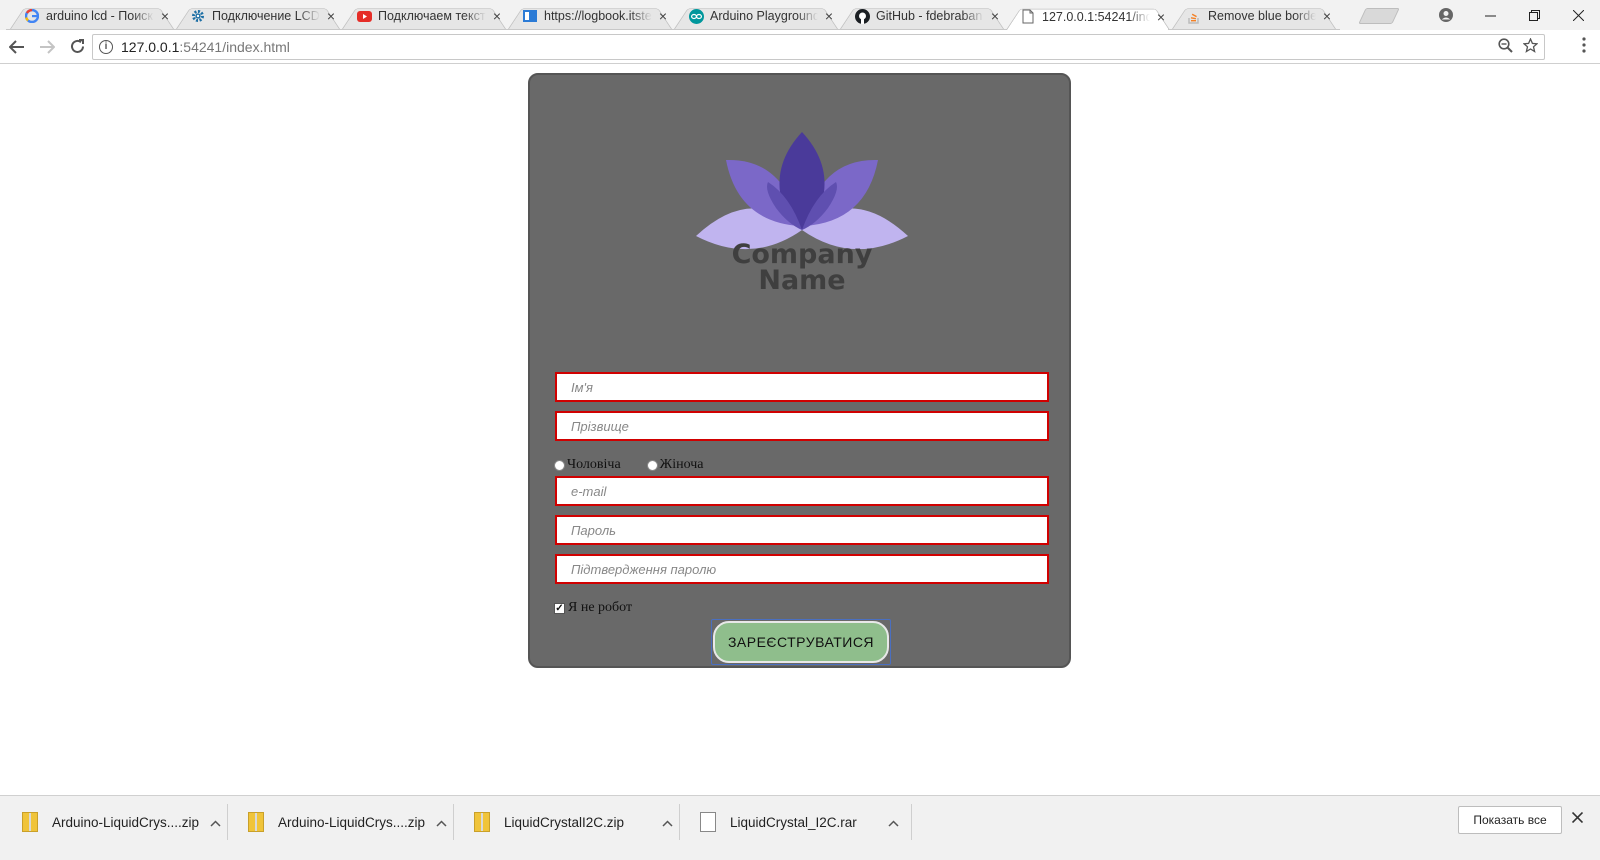 This screenshot has width=1600, height=860. Describe the element at coordinates (1534, 15) in the screenshot. I see `restore-icon` at that location.